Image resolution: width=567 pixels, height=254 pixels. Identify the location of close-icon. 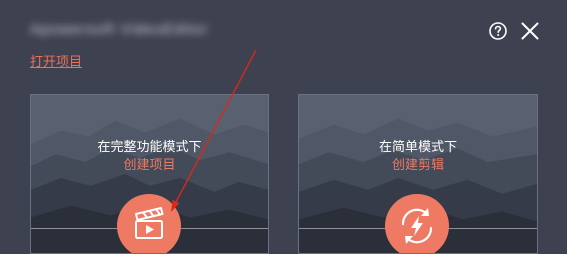
(530, 31).